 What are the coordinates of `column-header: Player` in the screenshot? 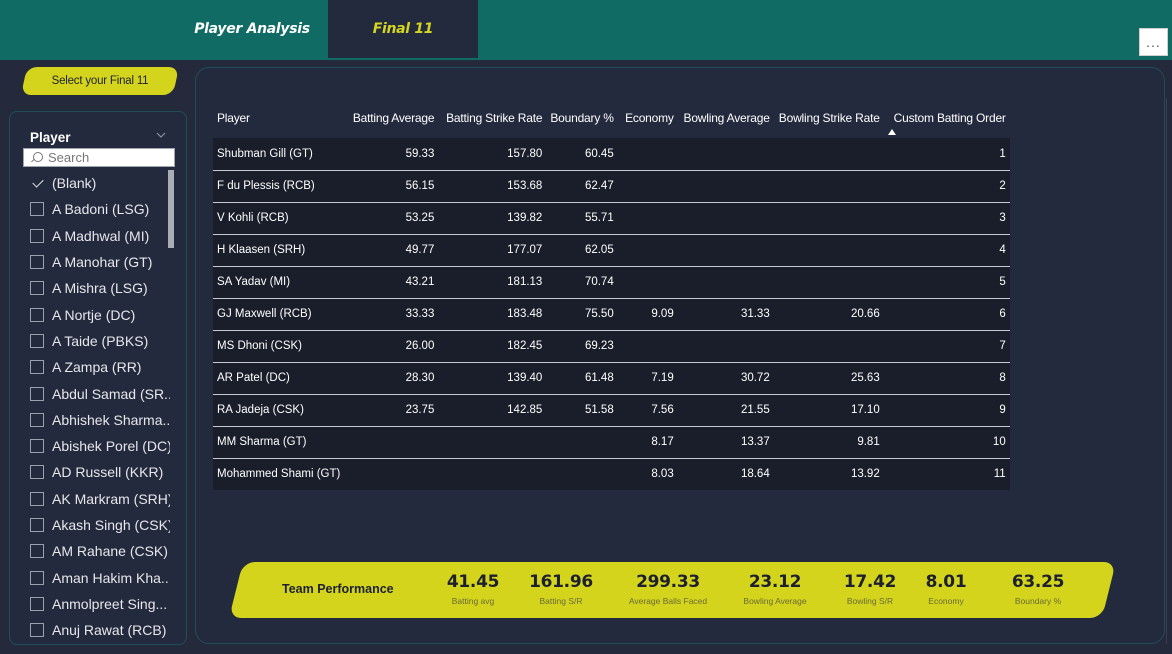 It's located at (278, 118).